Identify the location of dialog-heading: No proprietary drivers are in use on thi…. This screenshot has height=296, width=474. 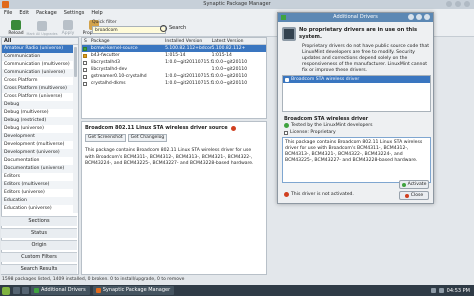
(355, 34).